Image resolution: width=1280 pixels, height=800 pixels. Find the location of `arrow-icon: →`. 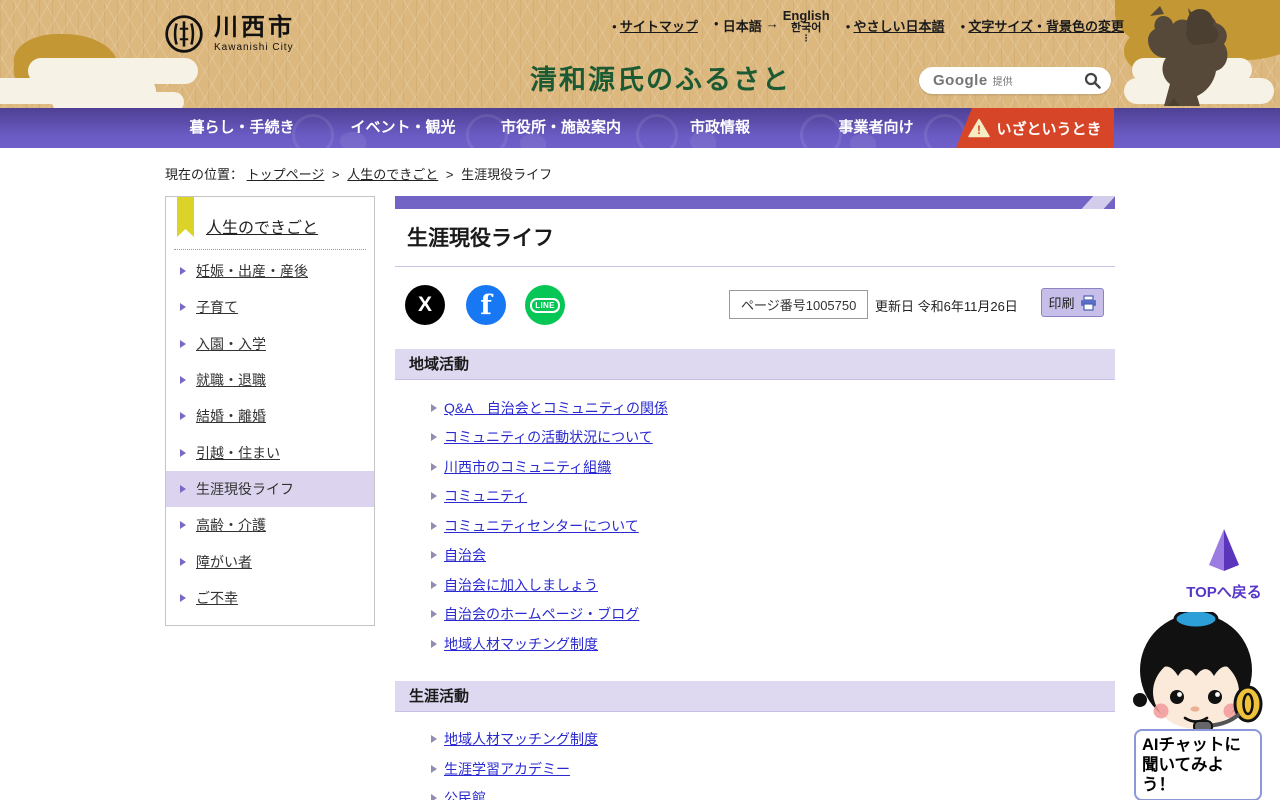

arrow-icon: → is located at coordinates (772, 23).